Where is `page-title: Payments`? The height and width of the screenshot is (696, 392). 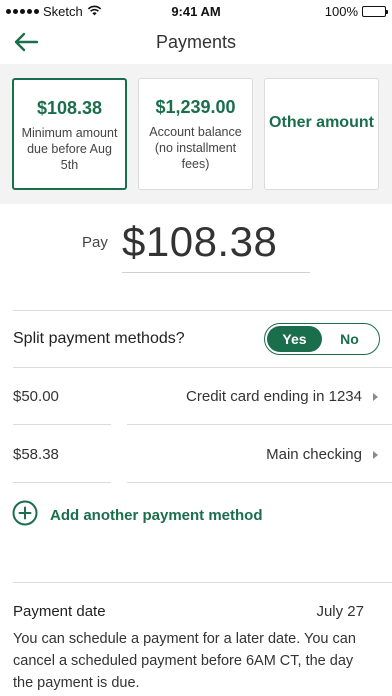
page-title: Payments is located at coordinates (196, 42).